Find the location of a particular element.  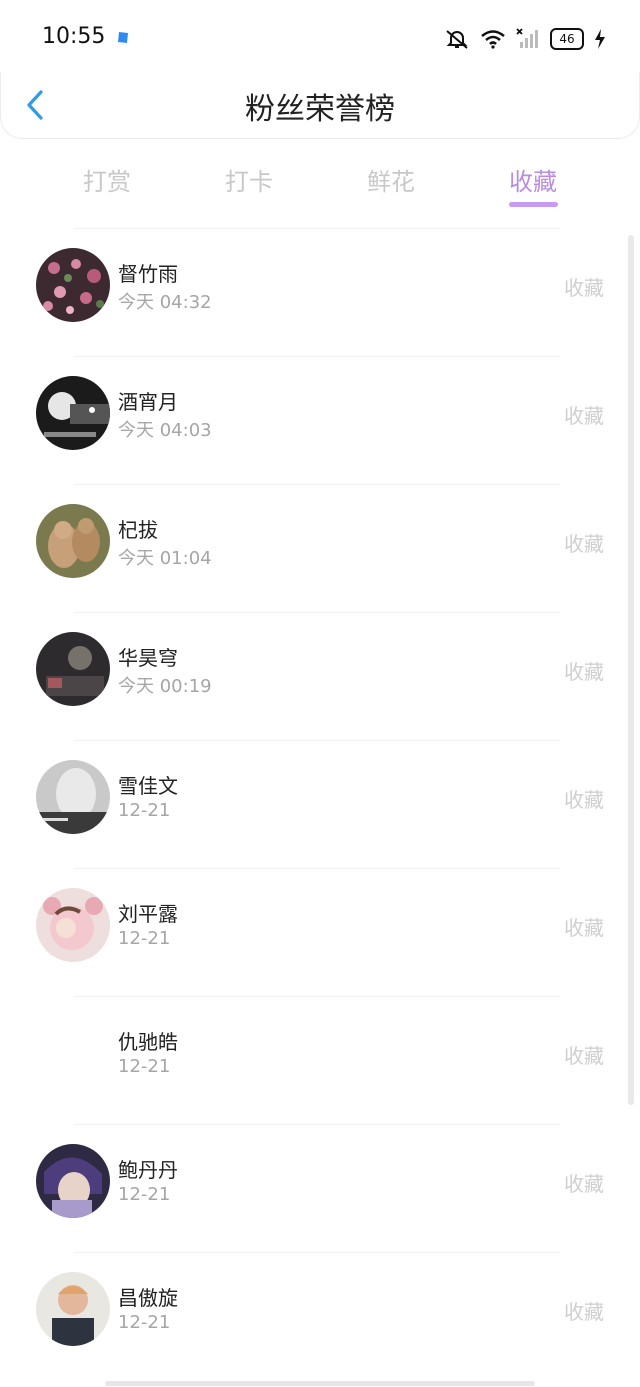

fan-time: 今天 04:03 is located at coordinates (165, 430).